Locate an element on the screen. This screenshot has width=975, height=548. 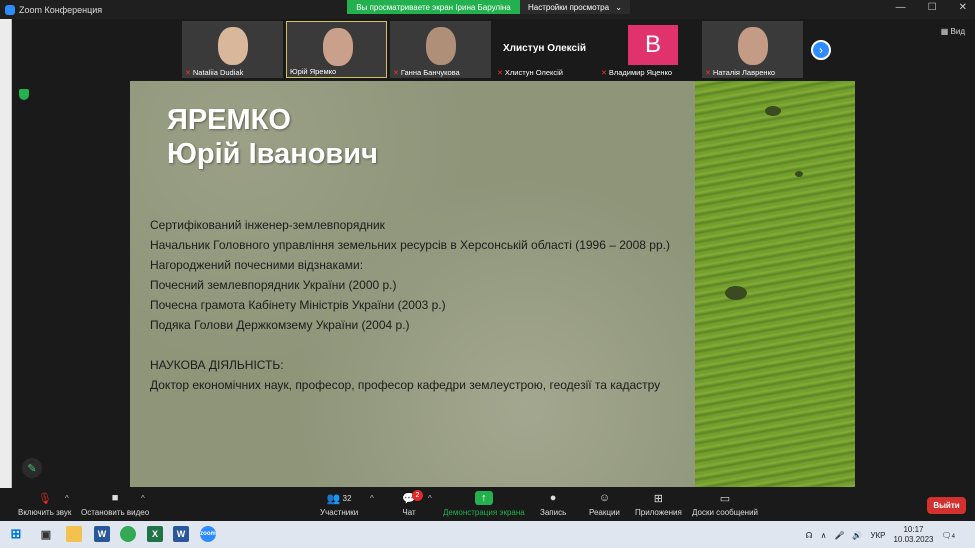
audio-options-caret: ^ is located at coordinates (67, 498).